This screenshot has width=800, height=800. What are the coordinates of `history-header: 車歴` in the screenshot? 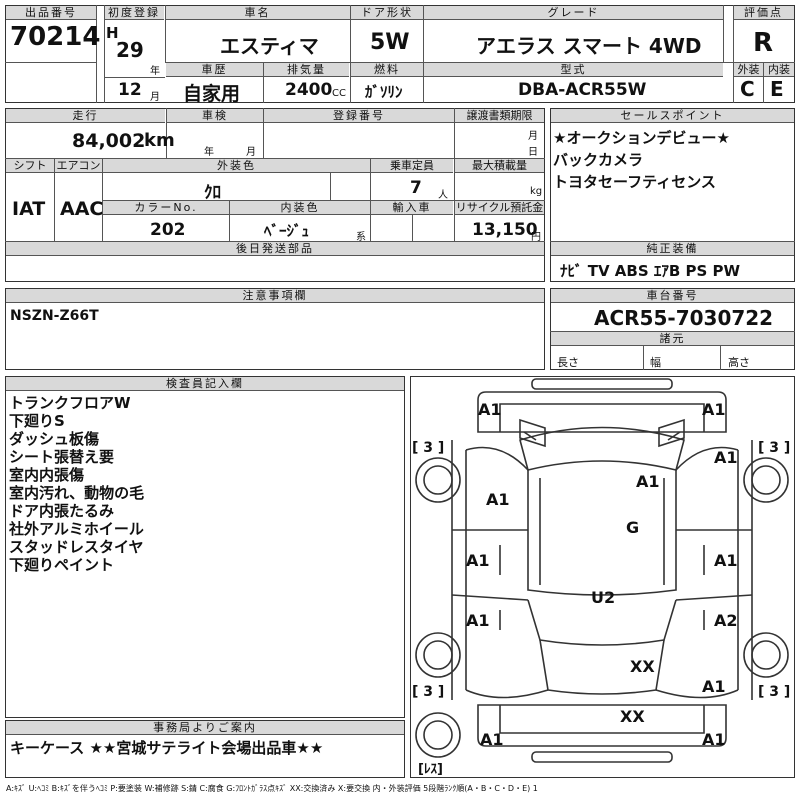 It's located at (214, 70).